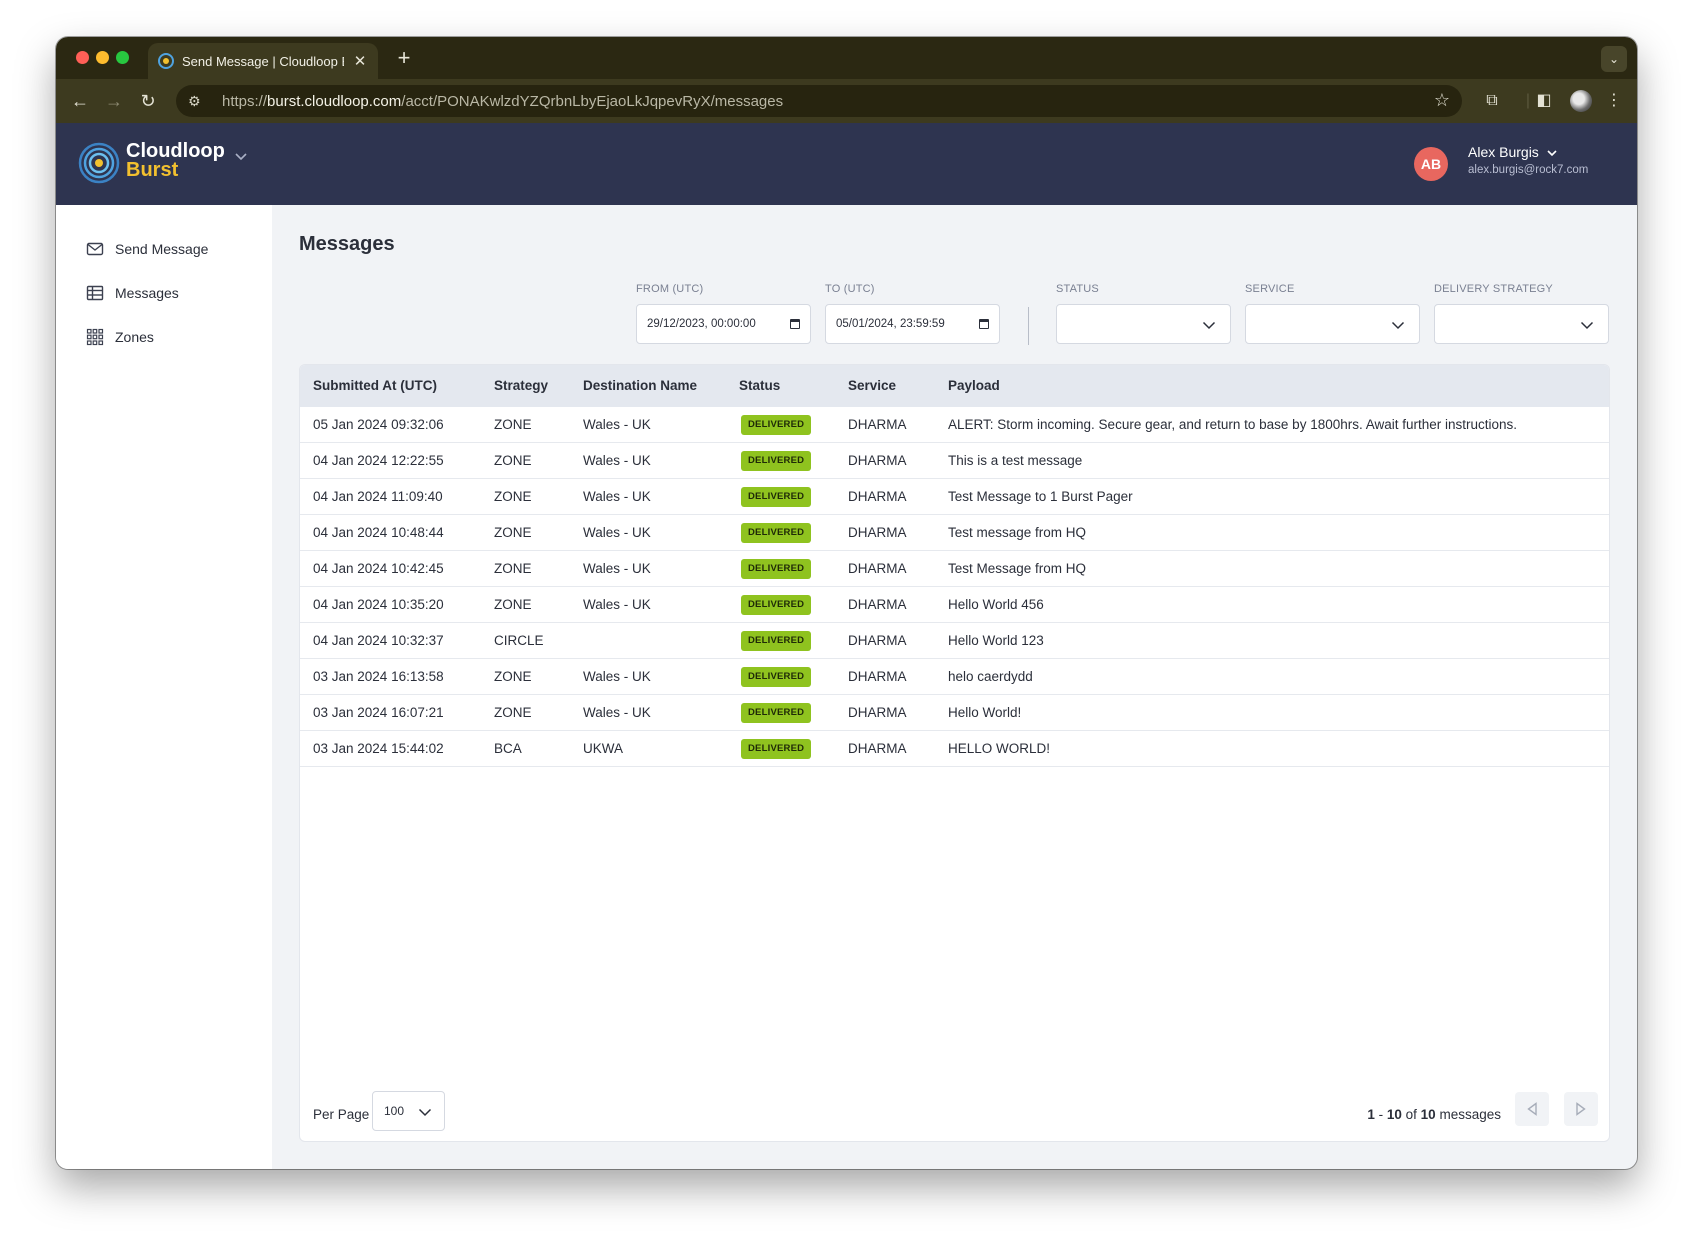  What do you see at coordinates (263, 61) in the screenshot?
I see `browser-tab-active: Send Message | Cloudloop Burst ✕` at bounding box center [263, 61].